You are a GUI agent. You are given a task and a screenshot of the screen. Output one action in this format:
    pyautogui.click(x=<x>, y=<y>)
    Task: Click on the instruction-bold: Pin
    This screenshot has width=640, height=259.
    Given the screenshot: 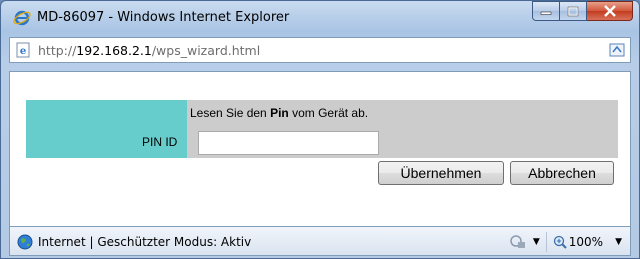 What is the action you would take?
    pyautogui.click(x=279, y=113)
    